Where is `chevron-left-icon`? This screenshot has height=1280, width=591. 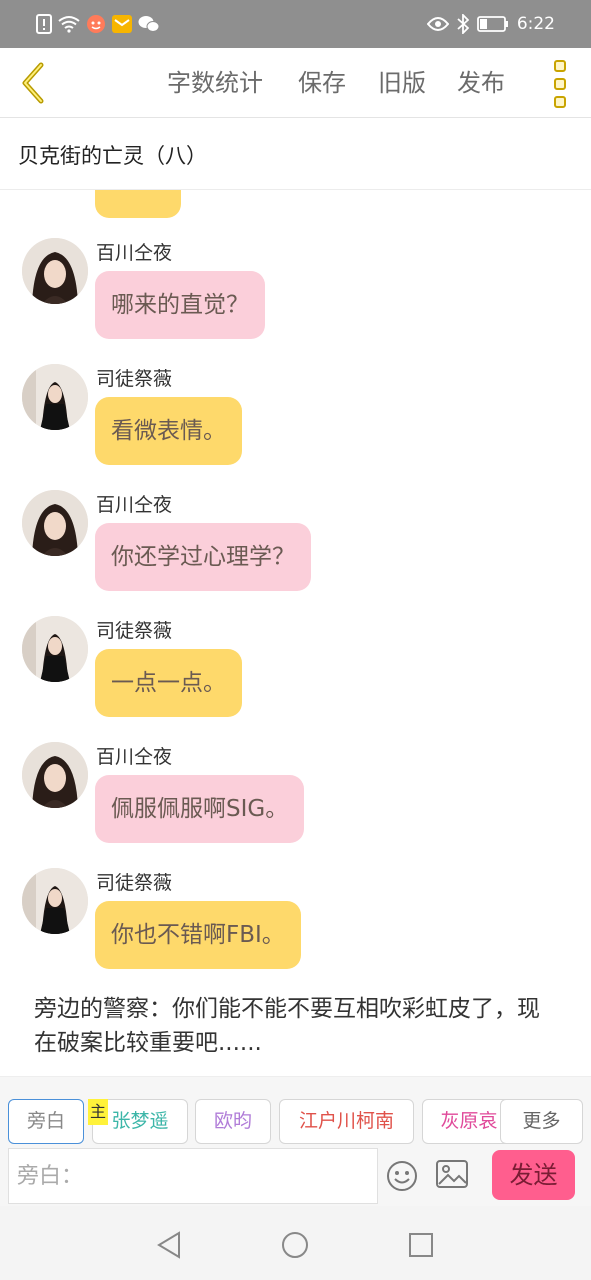
chevron-left-icon is located at coordinates (33, 83).